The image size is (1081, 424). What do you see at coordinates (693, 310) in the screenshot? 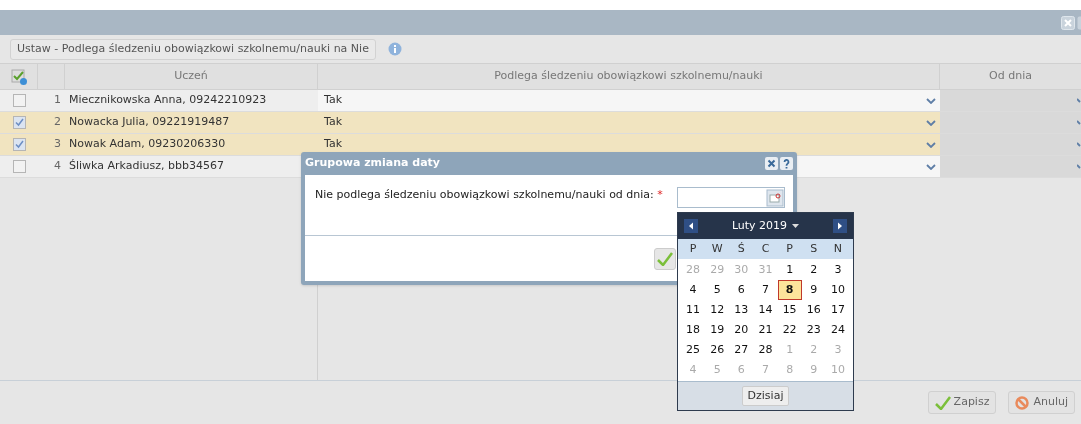
I see `calendar-day: 11` at bounding box center [693, 310].